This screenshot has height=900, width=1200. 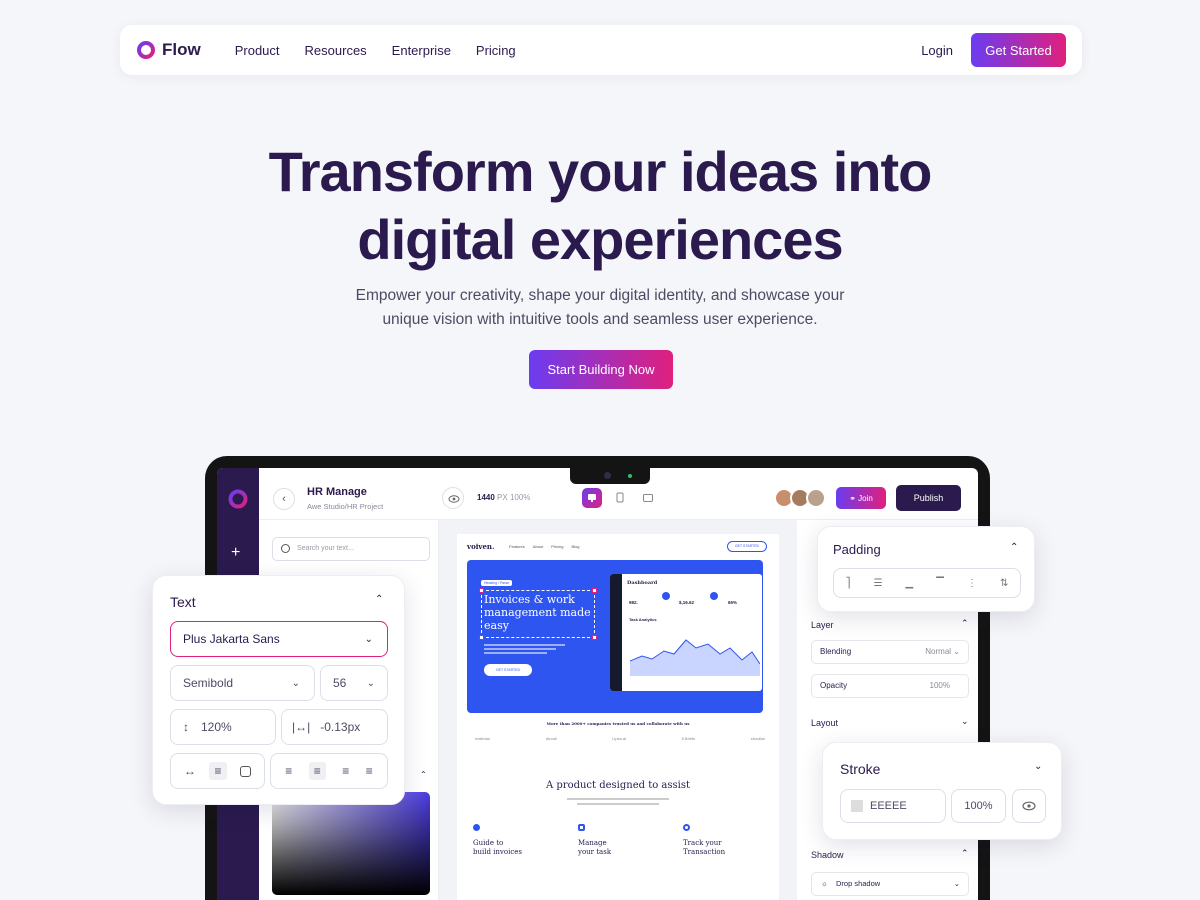 What do you see at coordinates (620, 498) in the screenshot?
I see `tablet-view-button` at bounding box center [620, 498].